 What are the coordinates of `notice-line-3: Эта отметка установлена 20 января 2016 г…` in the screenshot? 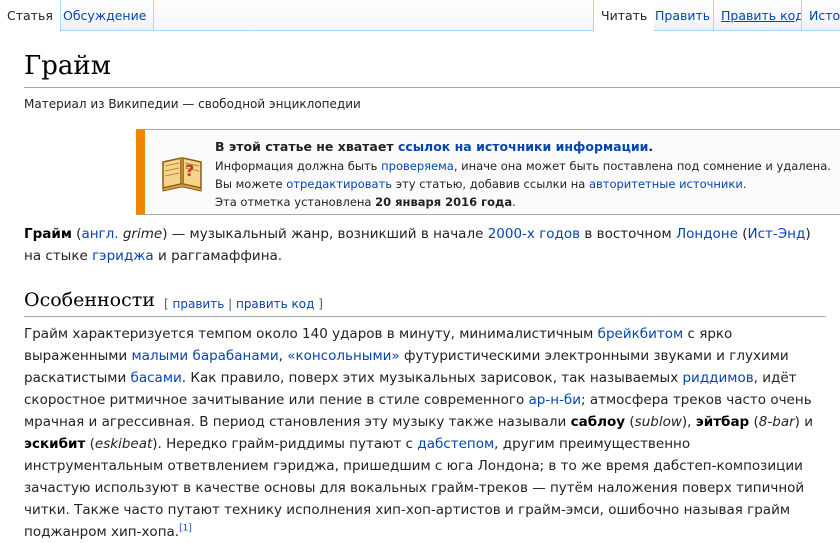 It's located at (365, 202).